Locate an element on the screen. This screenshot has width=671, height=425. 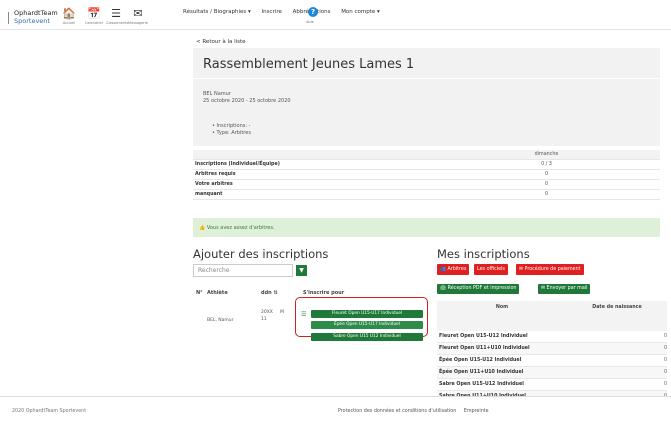
nav-link-account: Mon compte ▾ is located at coordinates (360, 12).